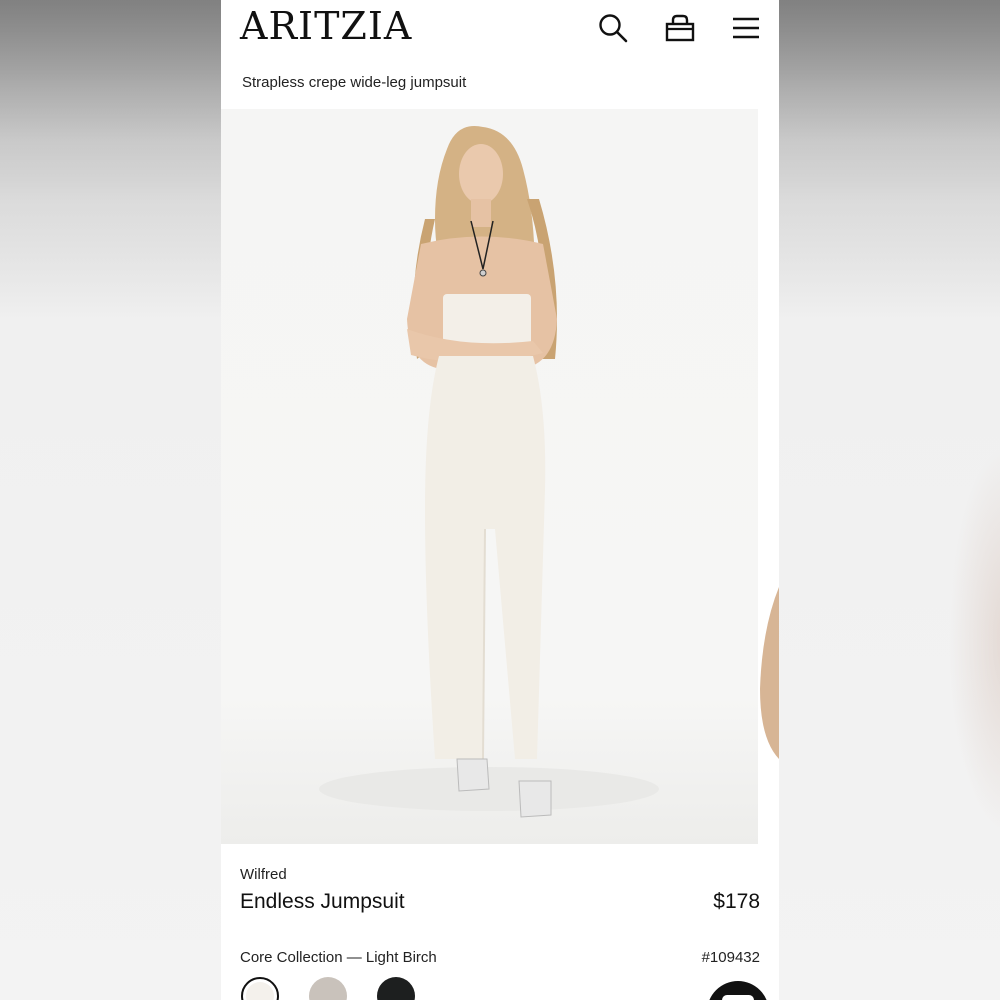 Image resolution: width=1000 pixels, height=1000 pixels. I want to click on shopping-bag-icon, so click(680, 28).